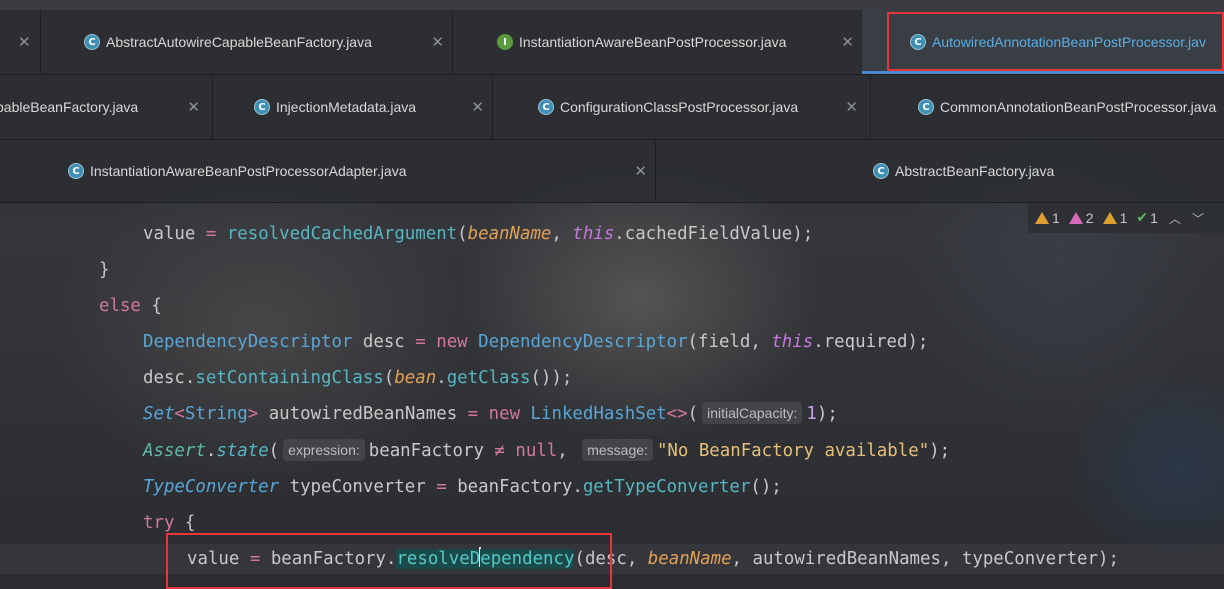 The image size is (1224, 589). Describe the element at coordinates (69, 107) in the screenshot. I see `tab-label: pableBeanFactory.java` at that location.